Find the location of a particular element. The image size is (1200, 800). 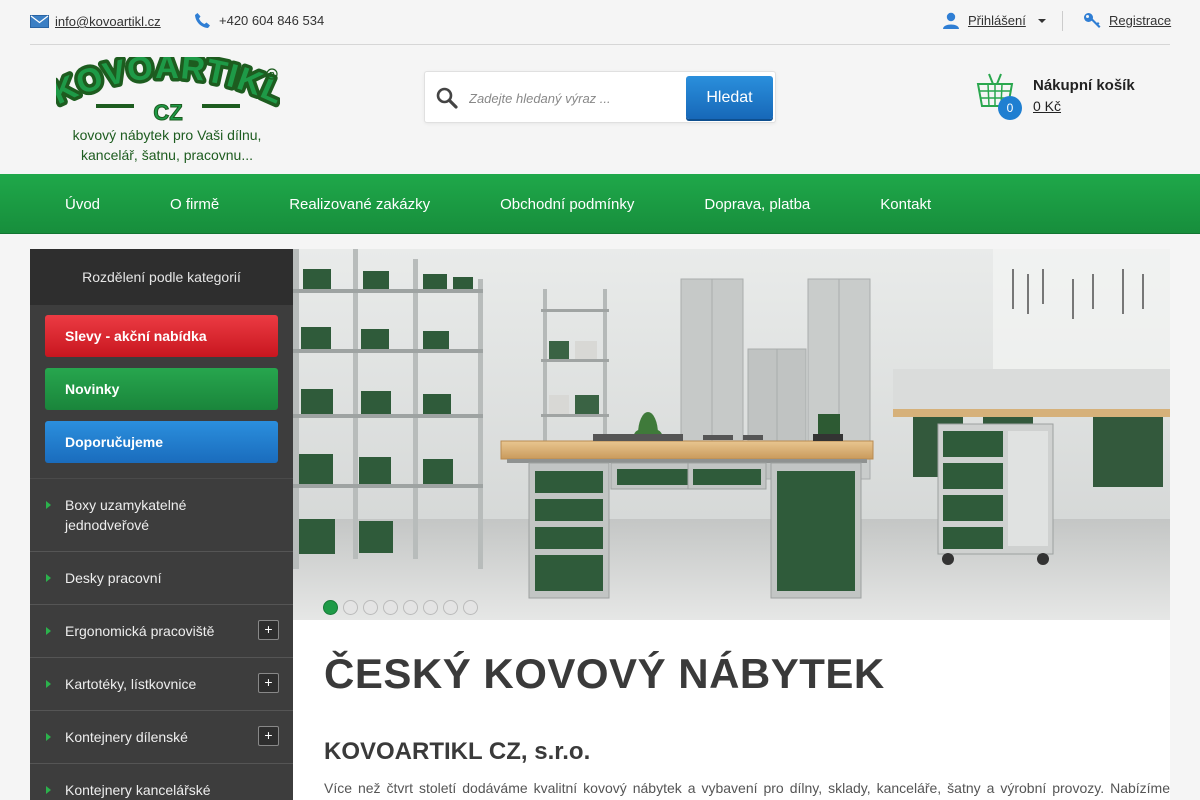

nav-item-doprava-platba: Doprava, platba is located at coordinates (757, 204).